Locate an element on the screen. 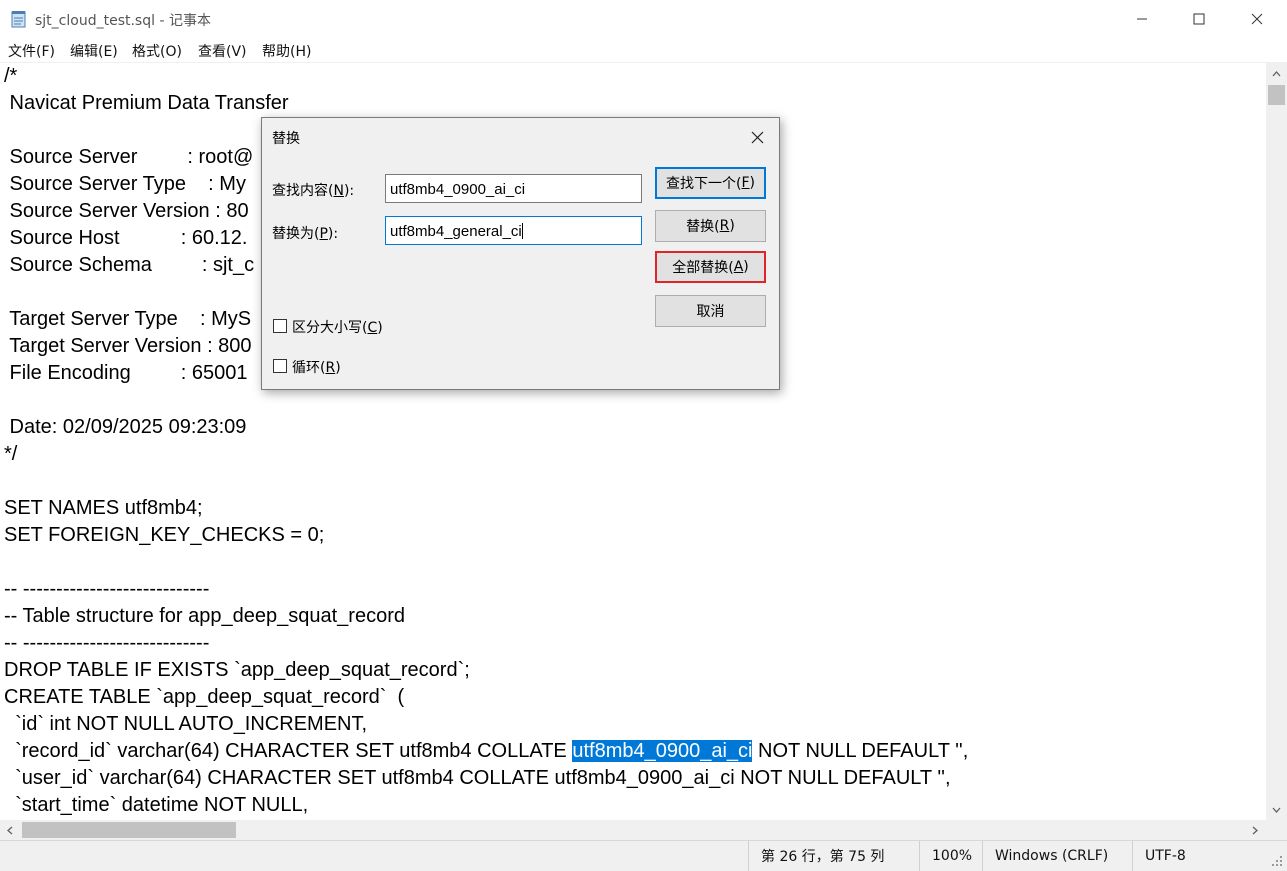 This screenshot has height=871, width=1287. title-bar: sjt_cloud_test.sql - 记事本 is located at coordinates (643, 19).